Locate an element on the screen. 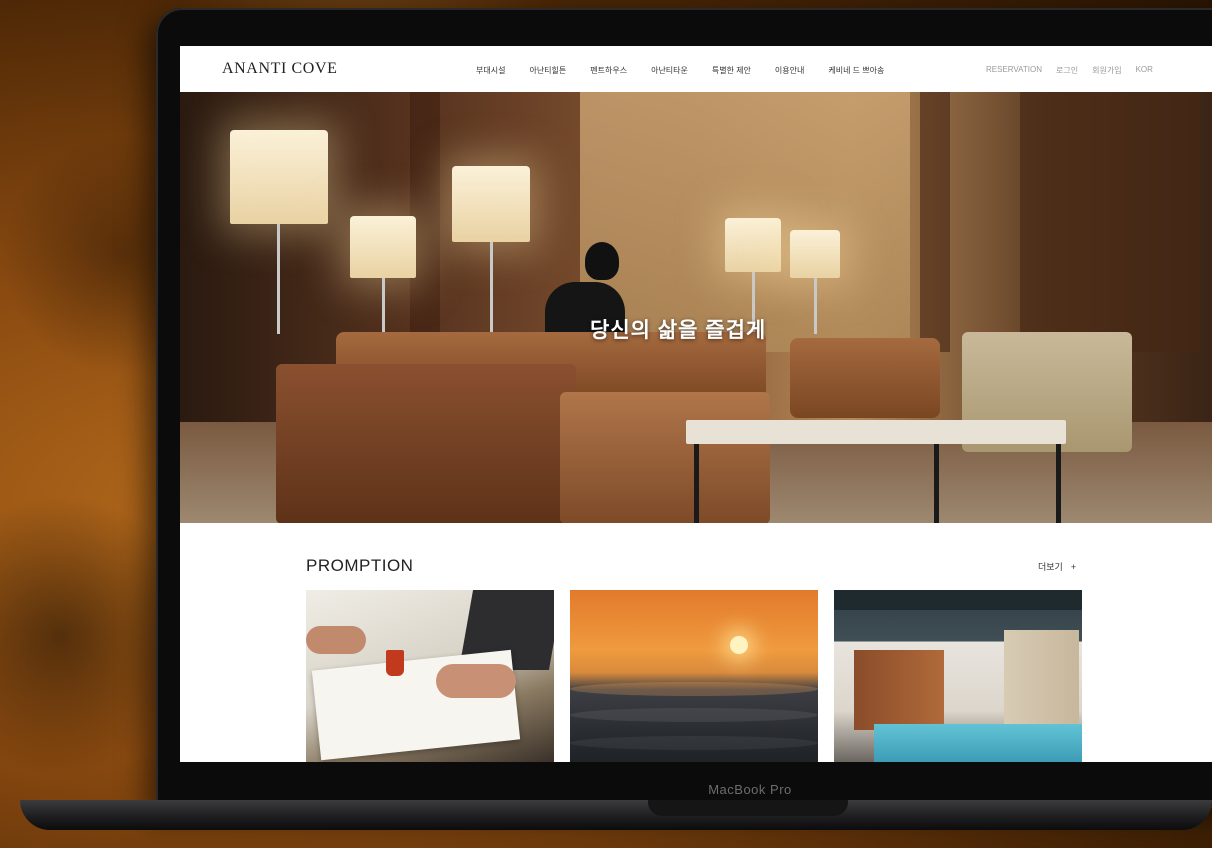 The image size is (1212, 848). utility-nav: RESERVATION 로그인 회원가입 KOR is located at coordinates (1069, 70).